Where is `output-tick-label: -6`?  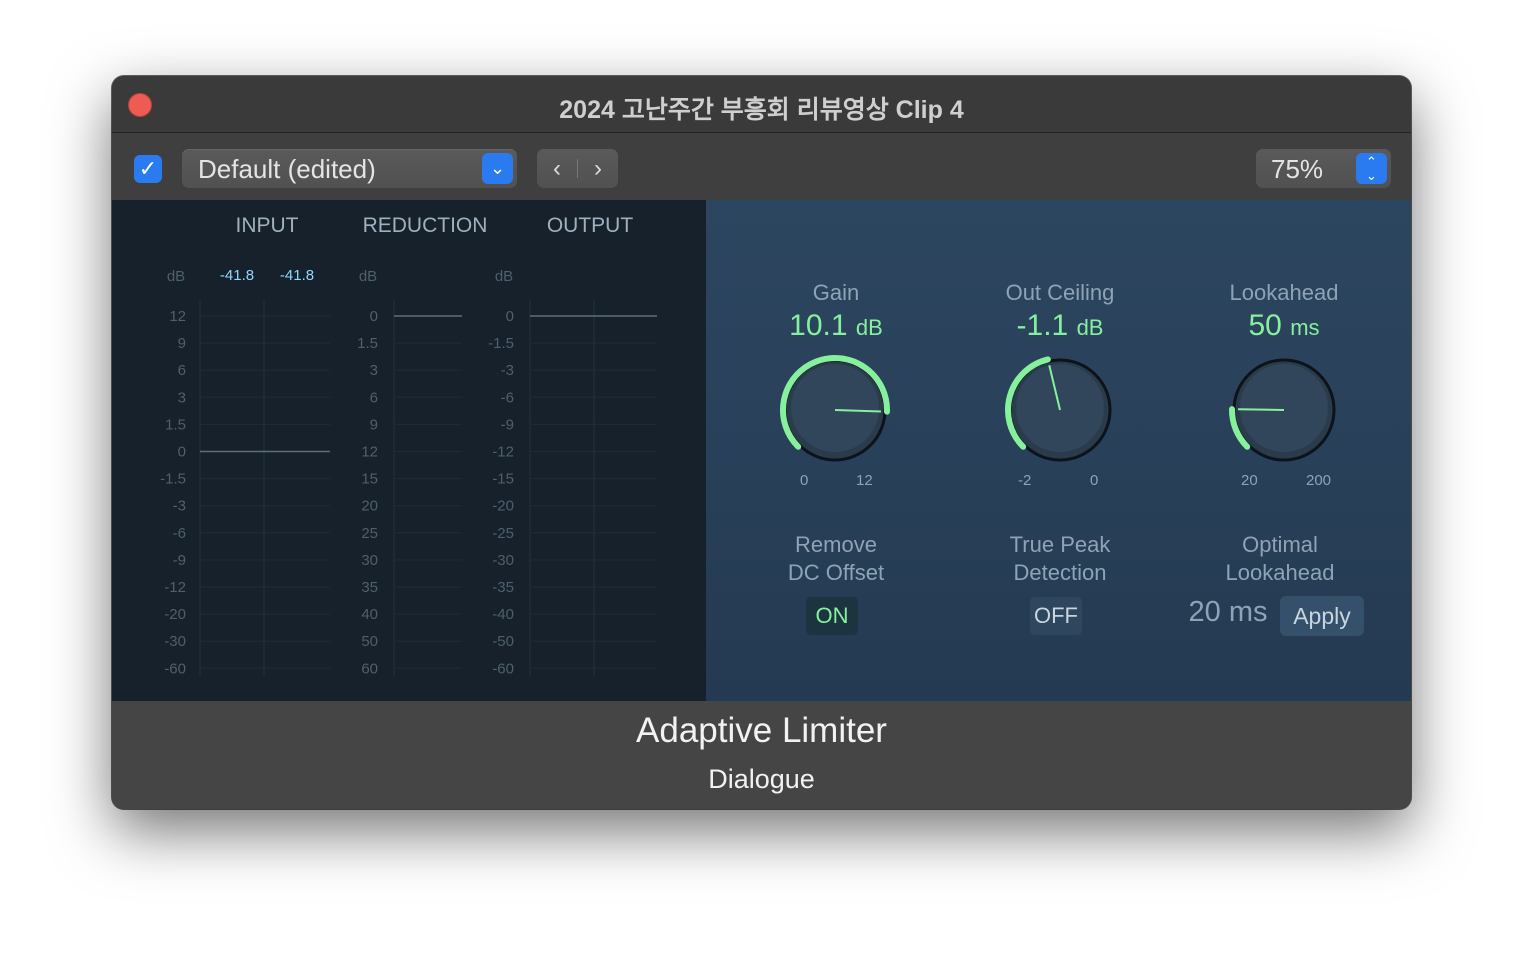 output-tick-label: -6 is located at coordinates (507, 397).